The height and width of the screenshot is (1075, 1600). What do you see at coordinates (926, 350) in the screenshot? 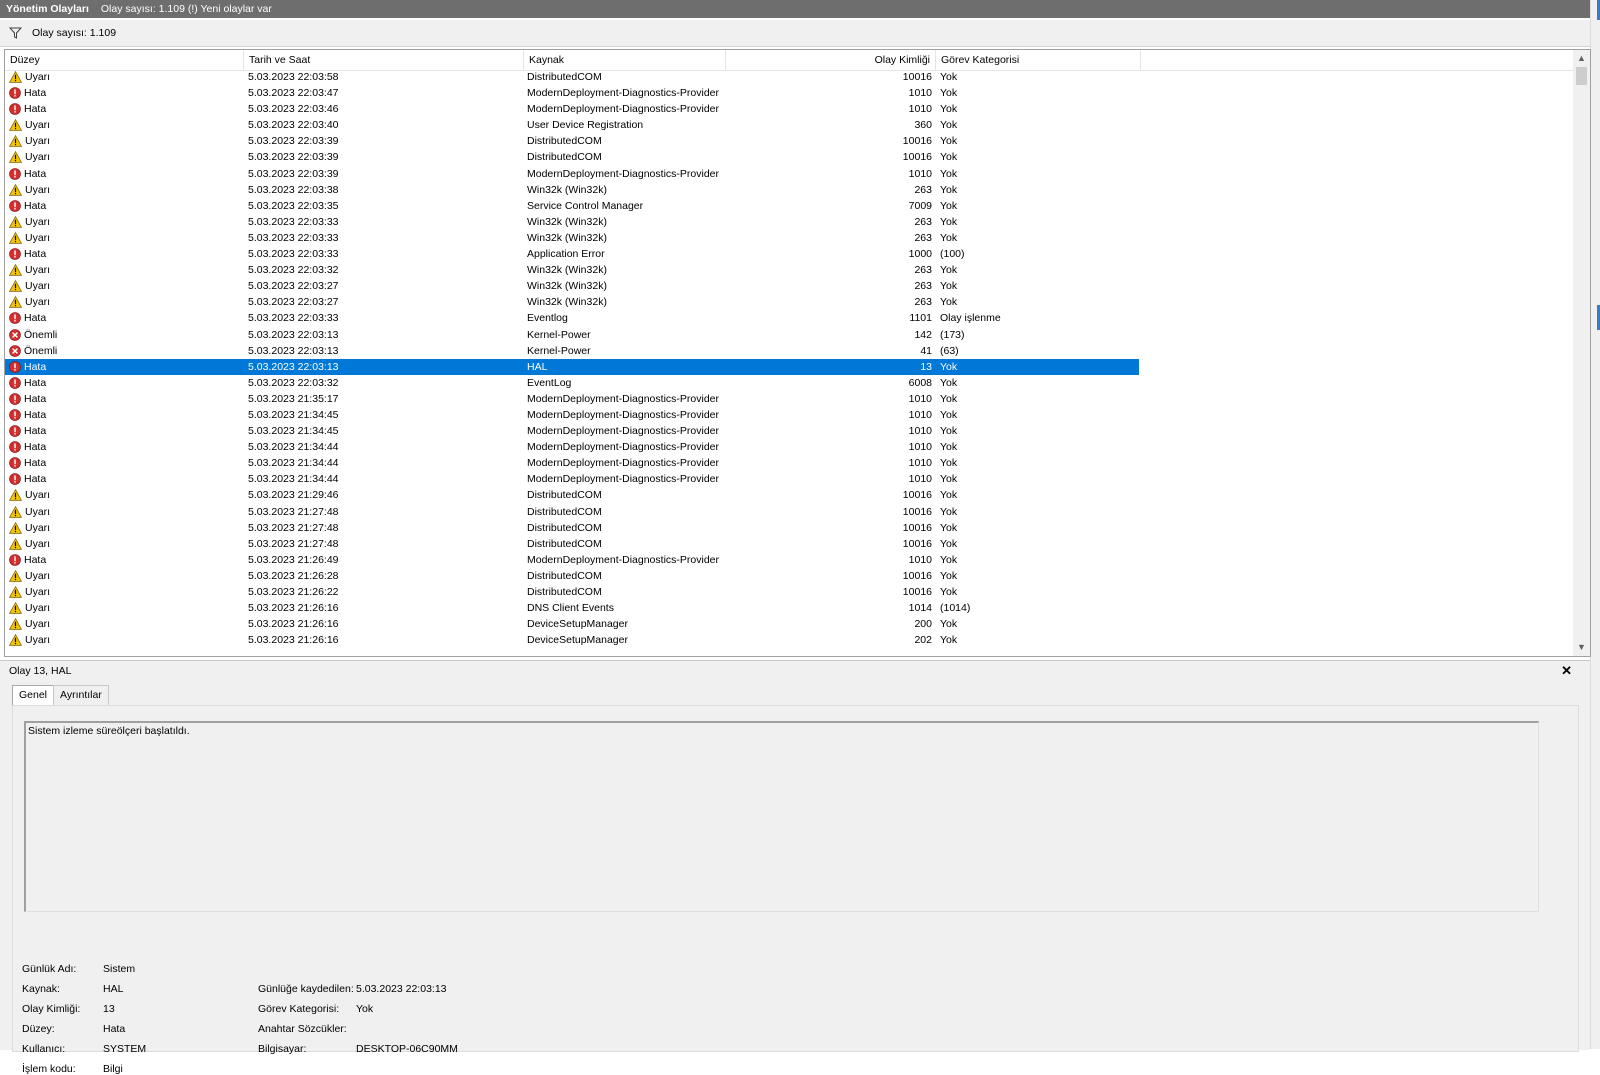
I see `cell-event-id: 41` at bounding box center [926, 350].